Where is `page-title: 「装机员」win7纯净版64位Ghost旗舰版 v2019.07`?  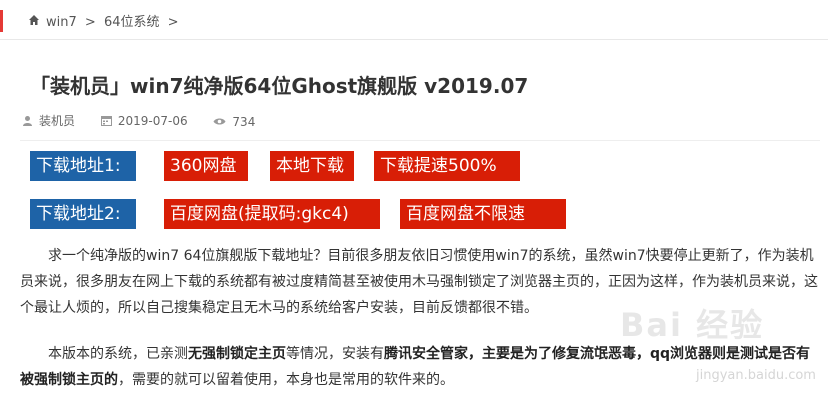 page-title: 「装机员」win7纯净版64位Ghost旗舰版 v2019.07 is located at coordinates (279, 86).